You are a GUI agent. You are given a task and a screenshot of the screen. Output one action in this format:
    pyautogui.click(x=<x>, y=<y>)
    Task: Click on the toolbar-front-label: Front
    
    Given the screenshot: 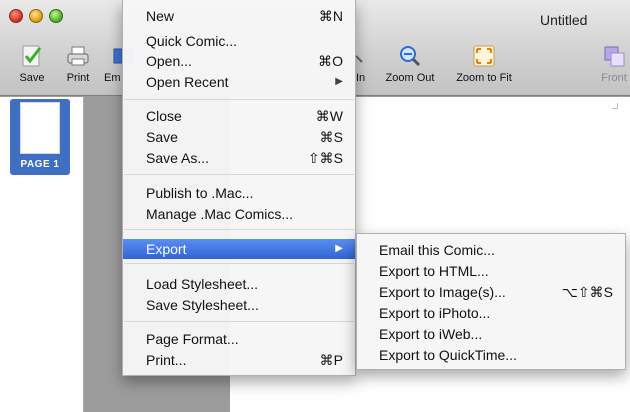 What is the action you would take?
    pyautogui.click(x=614, y=78)
    